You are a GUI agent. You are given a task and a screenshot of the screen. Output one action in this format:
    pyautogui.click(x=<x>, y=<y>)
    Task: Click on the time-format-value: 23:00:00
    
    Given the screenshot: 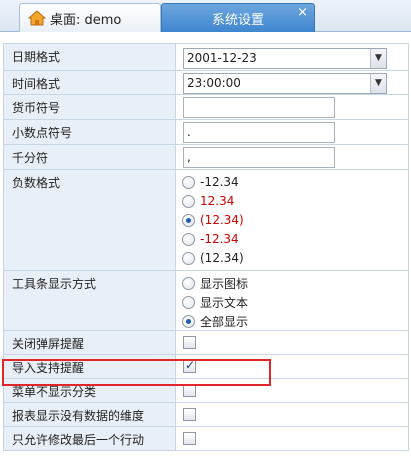 What is the action you would take?
    pyautogui.click(x=214, y=83)
    